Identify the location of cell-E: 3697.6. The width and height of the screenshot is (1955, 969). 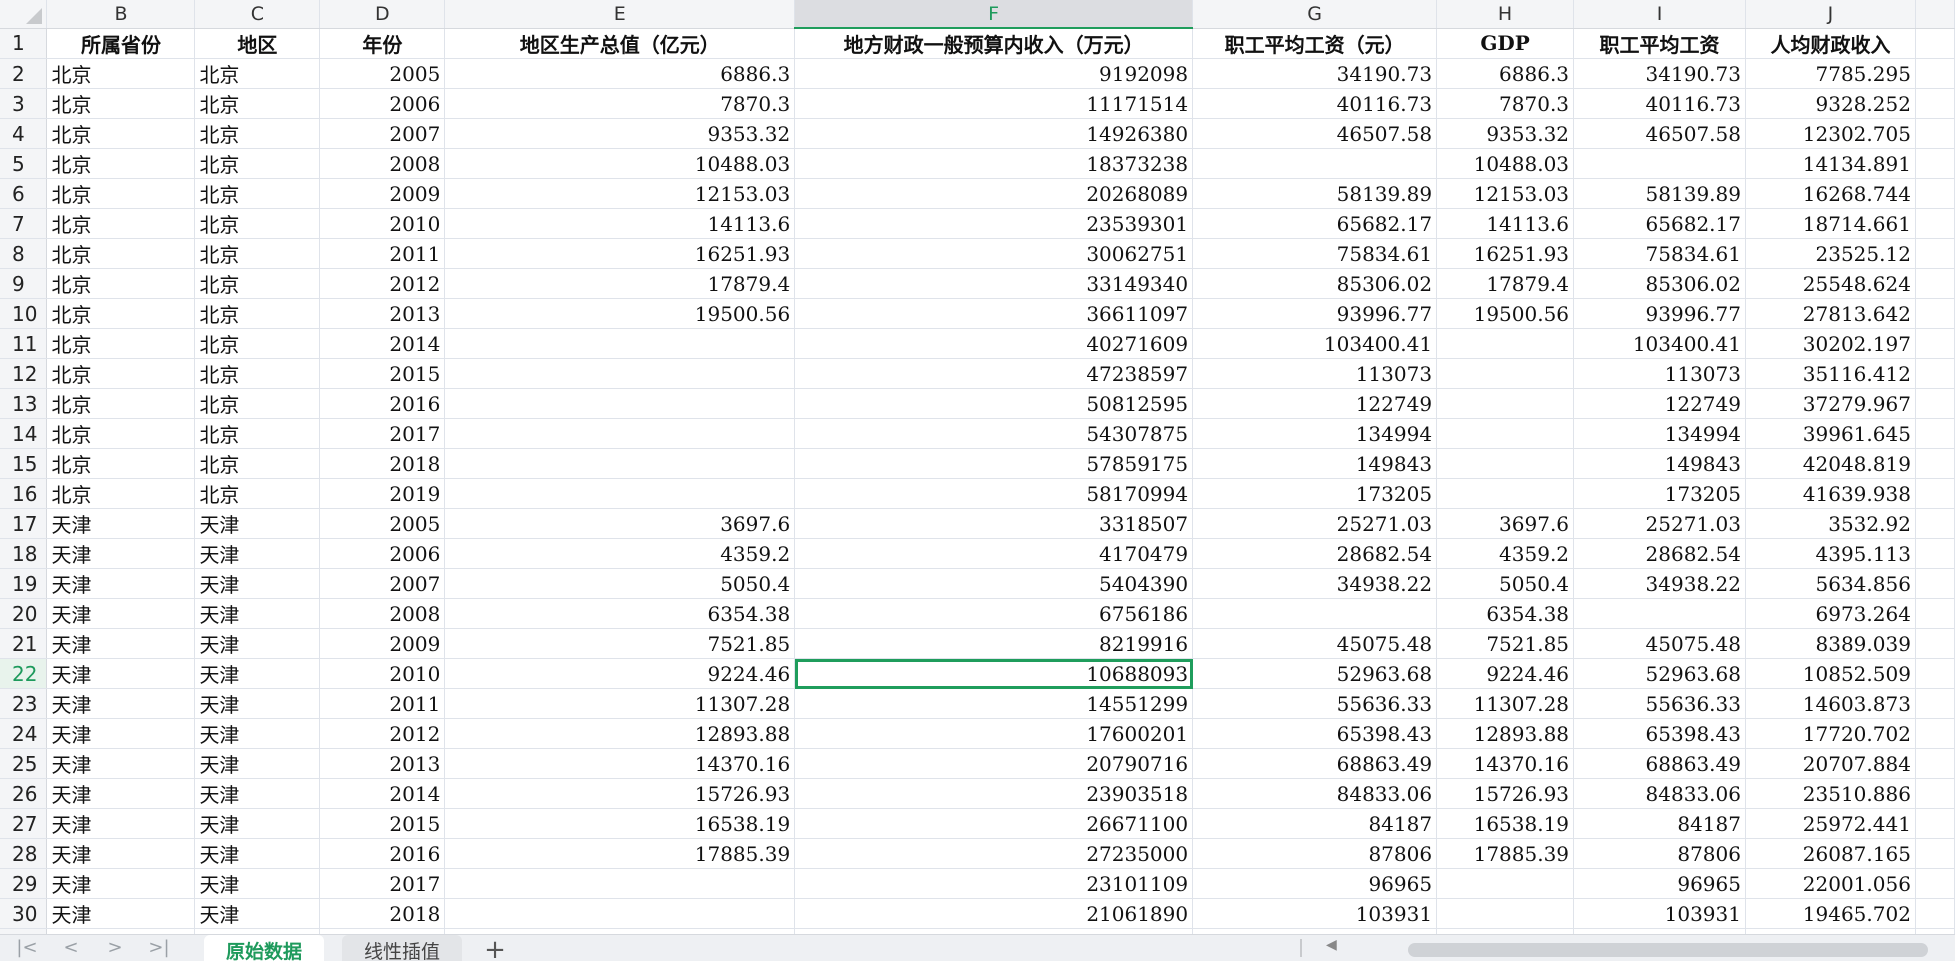
(620, 523).